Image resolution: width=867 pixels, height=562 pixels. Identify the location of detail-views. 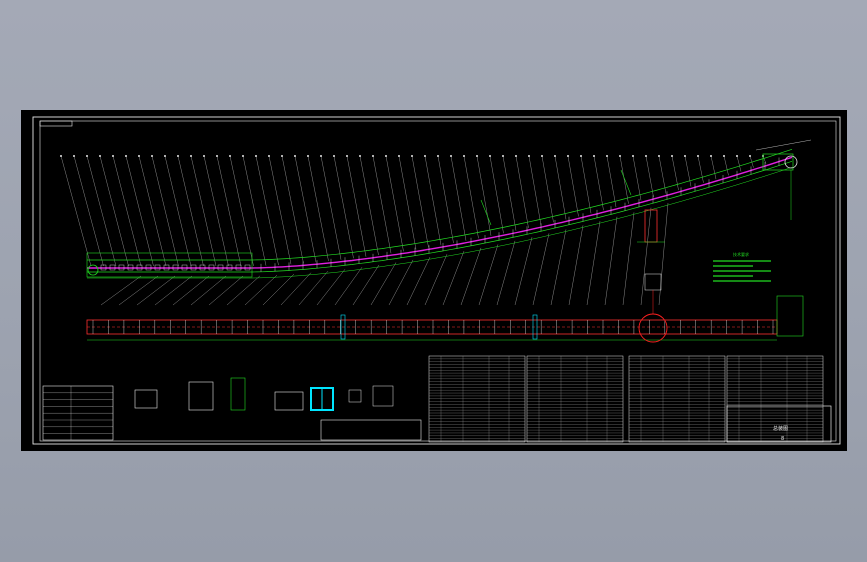
(264, 394).